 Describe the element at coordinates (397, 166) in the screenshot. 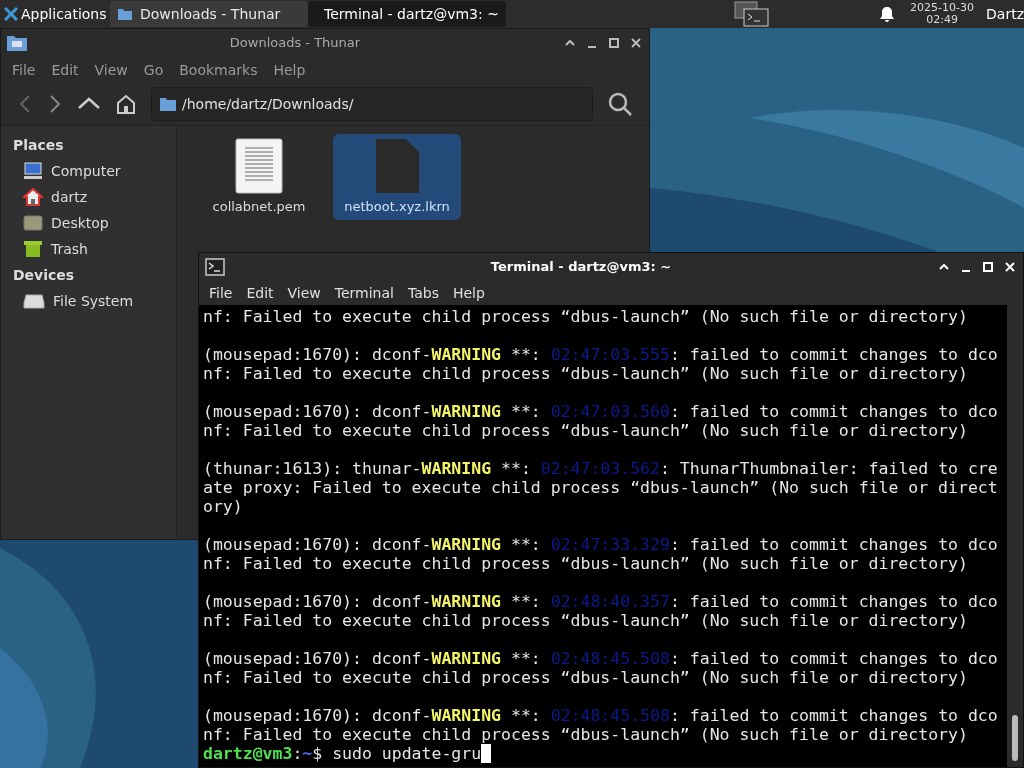

I see `file-icon` at that location.